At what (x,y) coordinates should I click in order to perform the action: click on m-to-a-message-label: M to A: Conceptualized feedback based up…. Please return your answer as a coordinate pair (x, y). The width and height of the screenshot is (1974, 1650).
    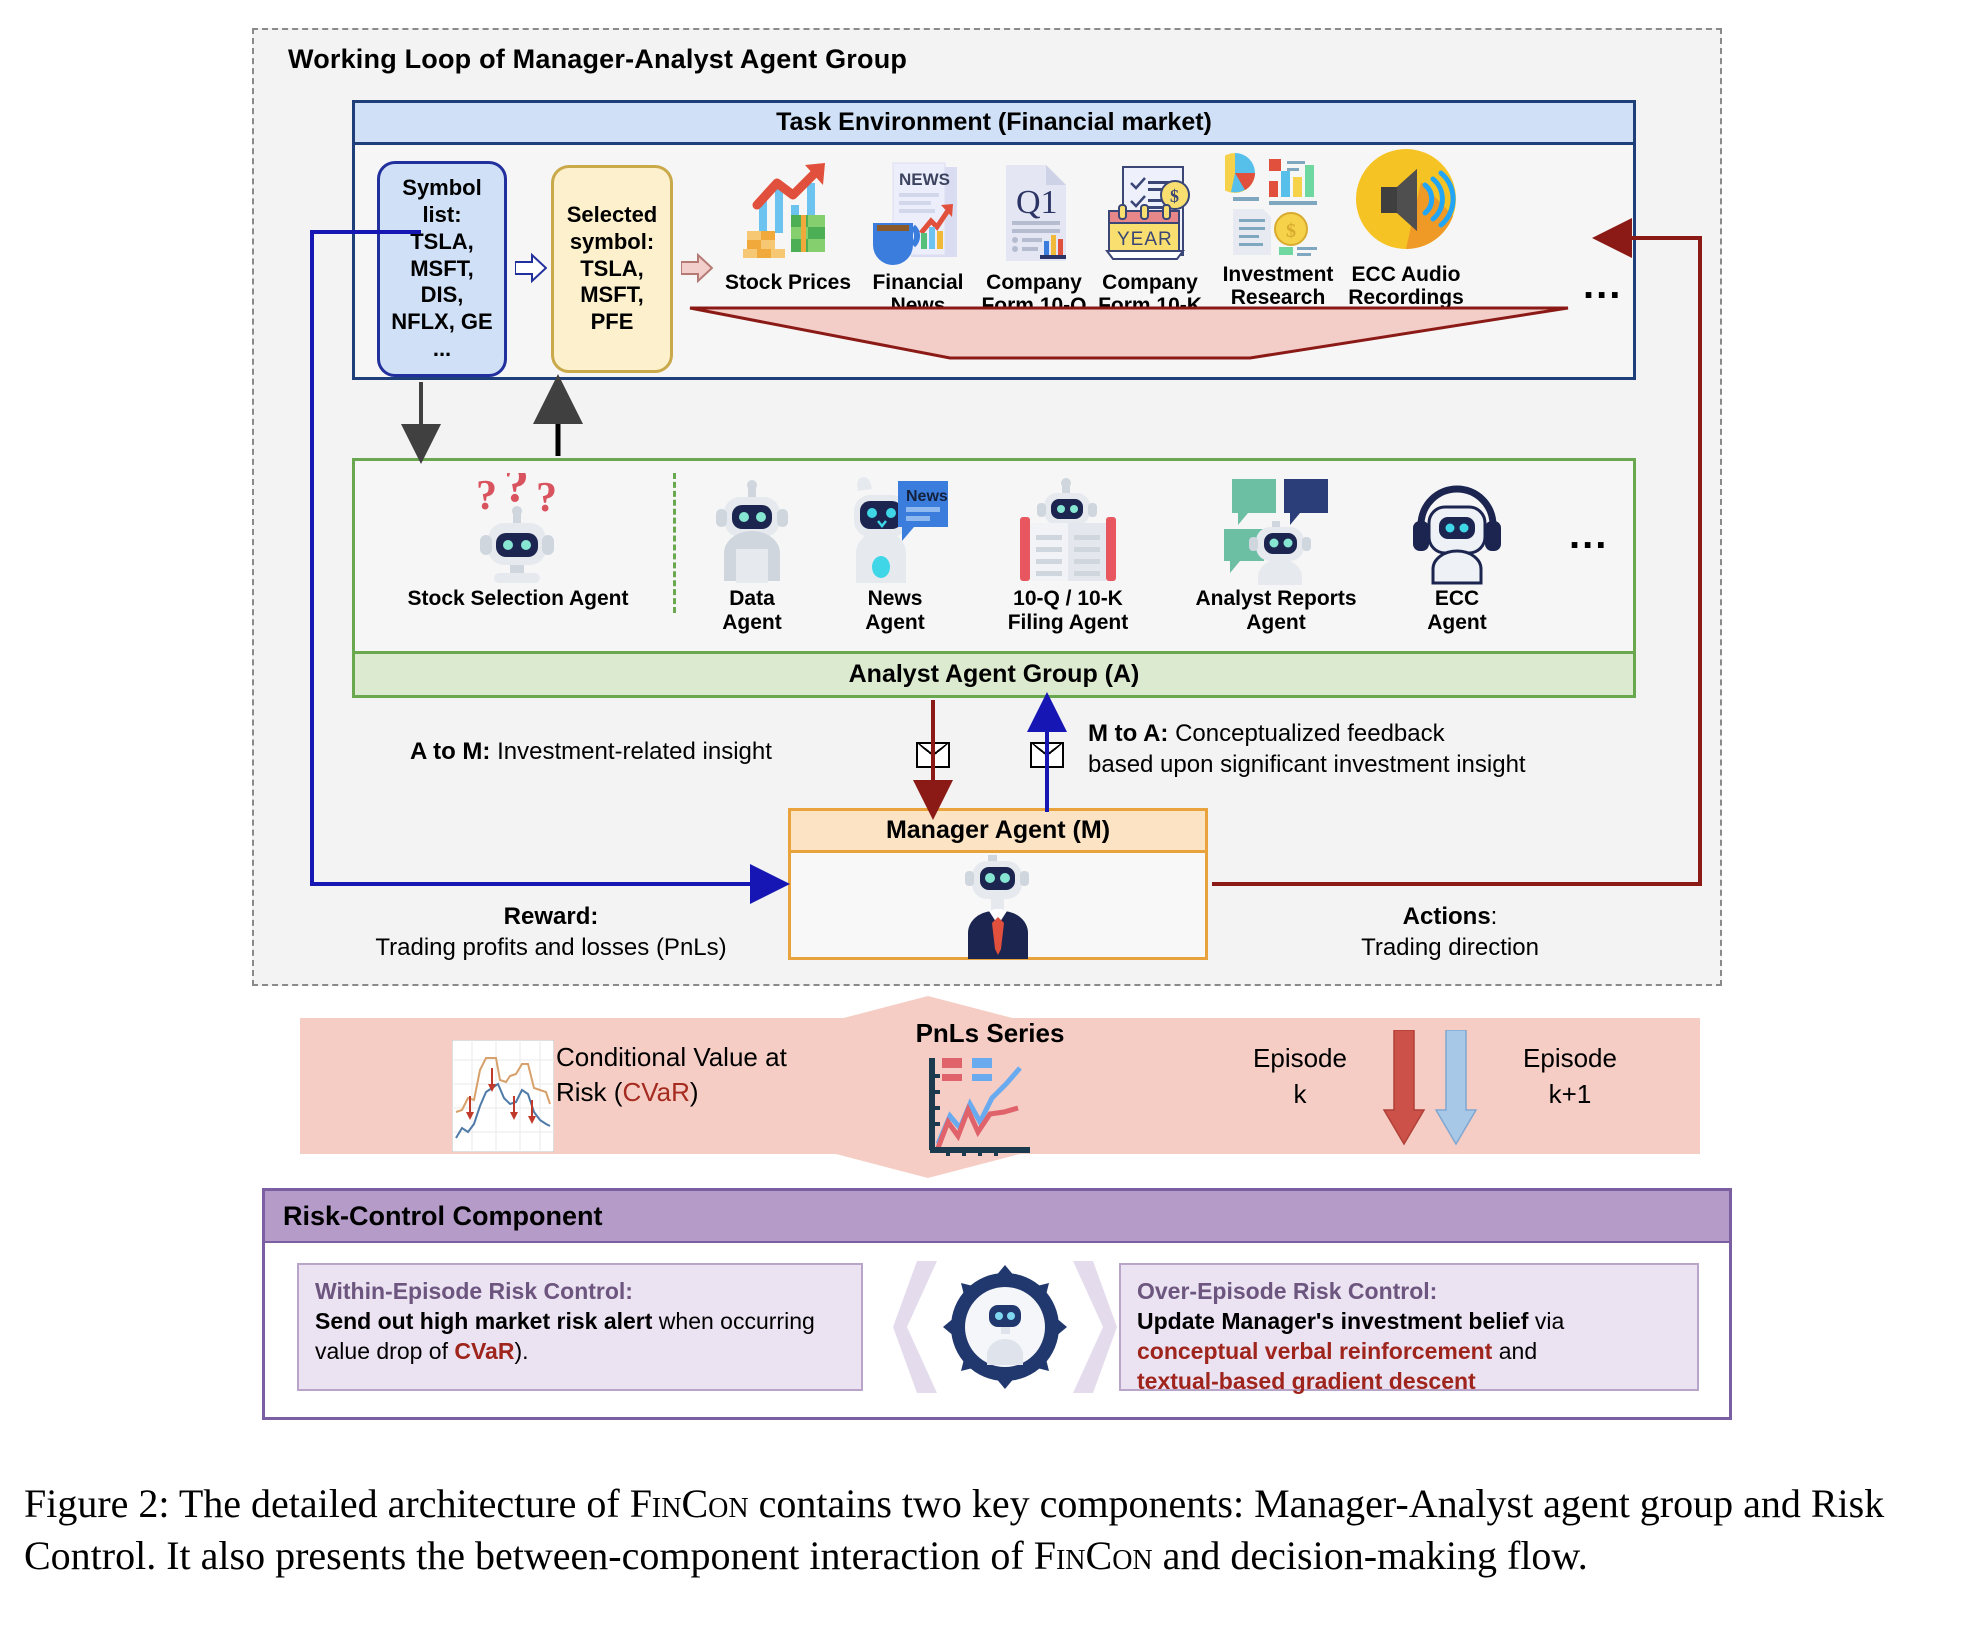
    Looking at the image, I should click on (1307, 749).